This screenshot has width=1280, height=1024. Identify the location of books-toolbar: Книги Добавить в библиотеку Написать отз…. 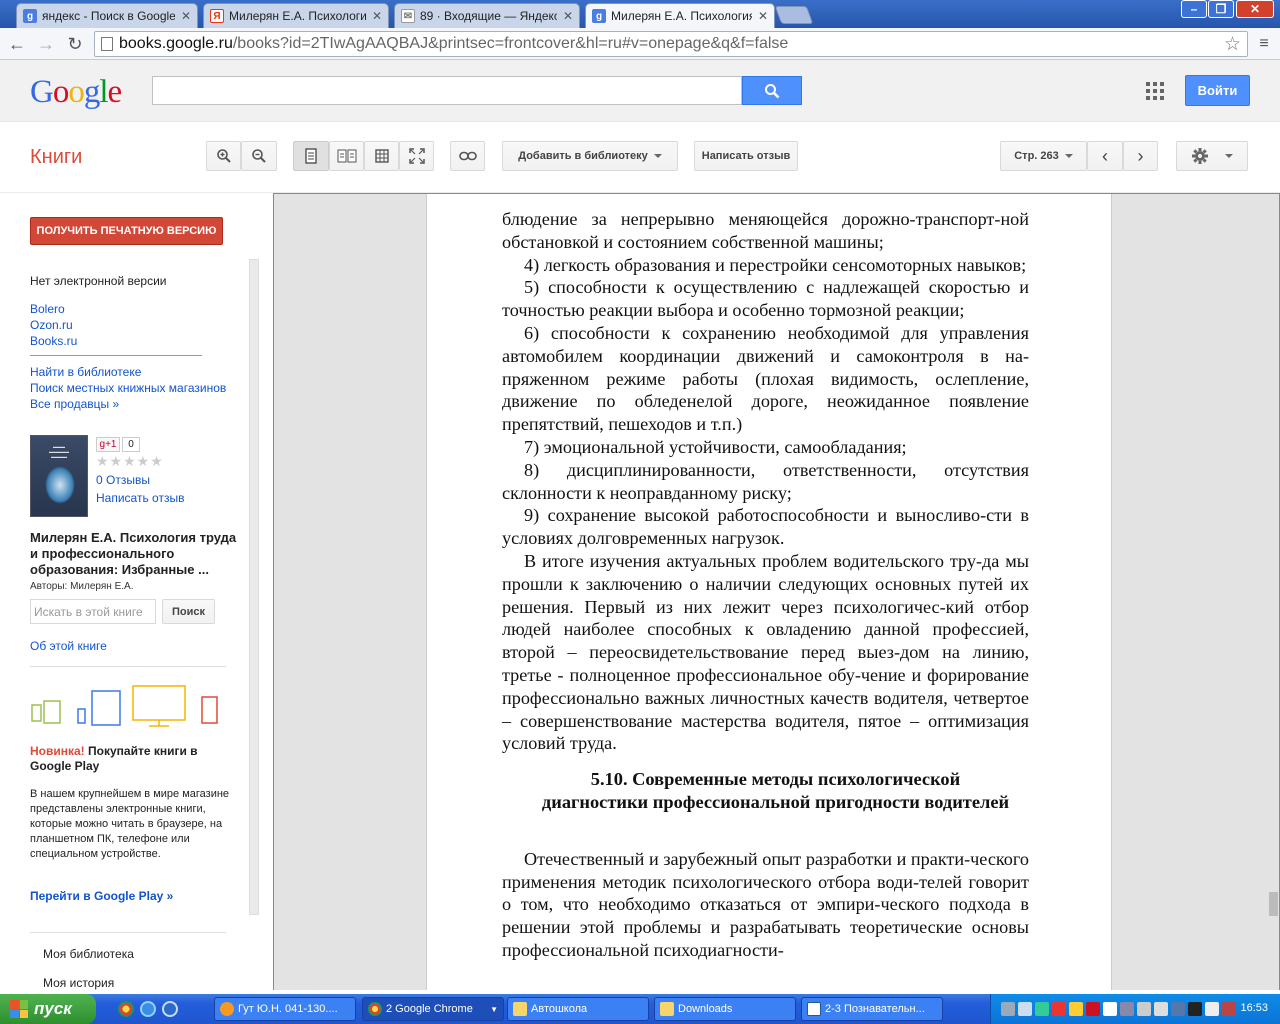
(640, 157).